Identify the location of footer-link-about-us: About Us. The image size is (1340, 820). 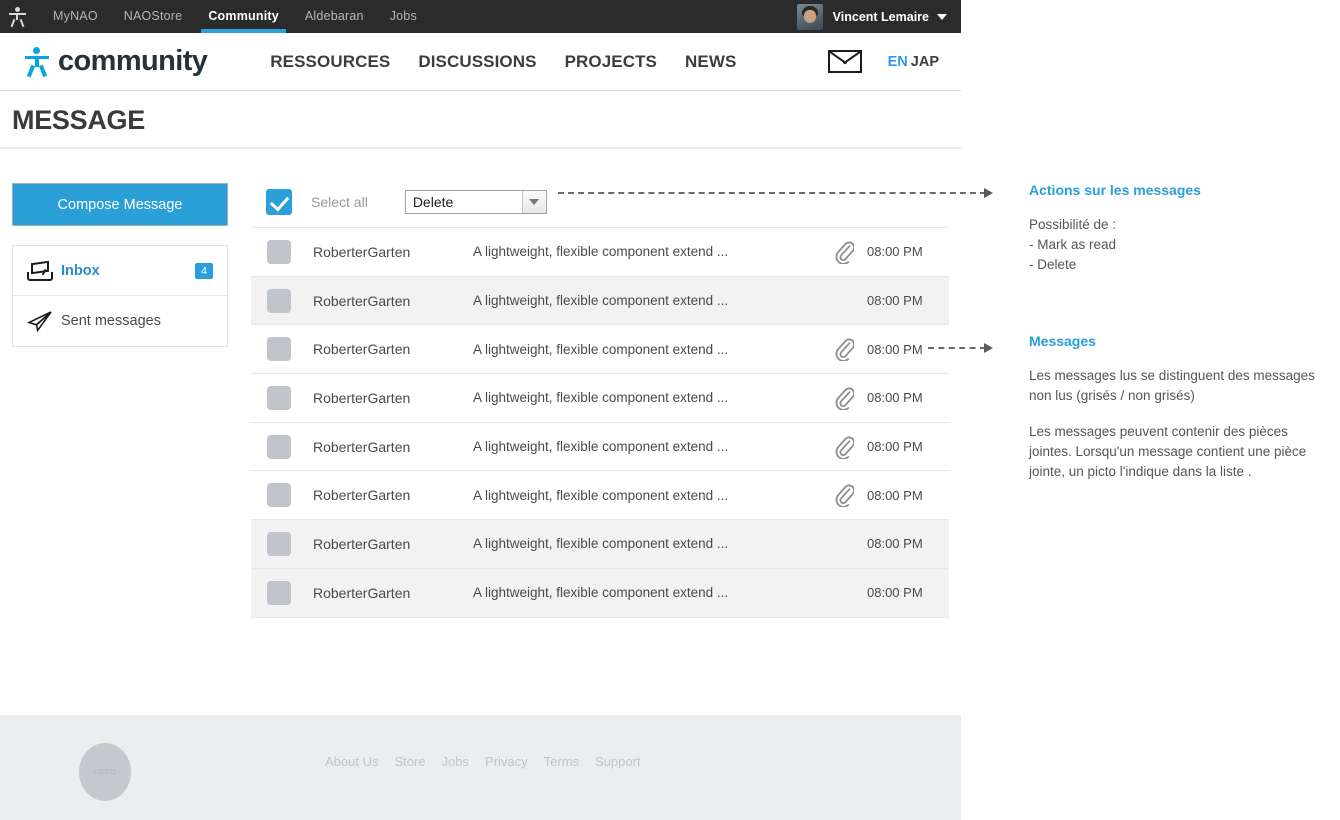
(351, 761).